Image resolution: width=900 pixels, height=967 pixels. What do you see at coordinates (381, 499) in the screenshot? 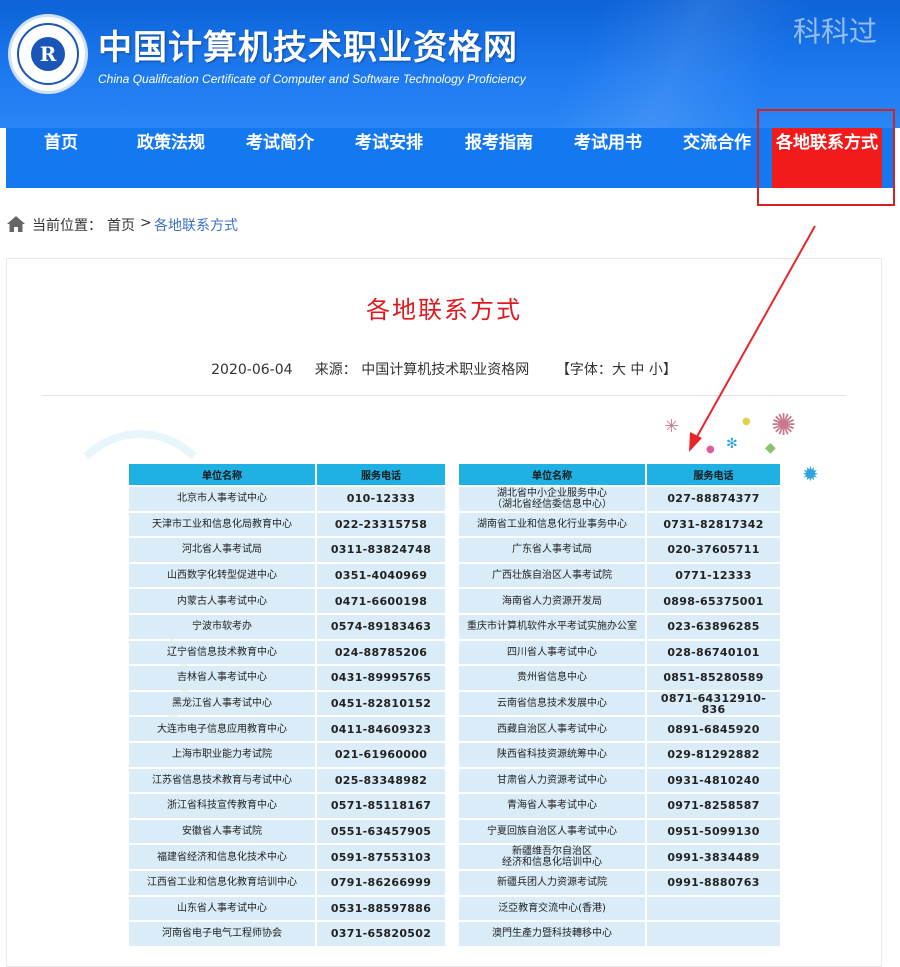
I see `phone-cell: 010-12333` at bounding box center [381, 499].